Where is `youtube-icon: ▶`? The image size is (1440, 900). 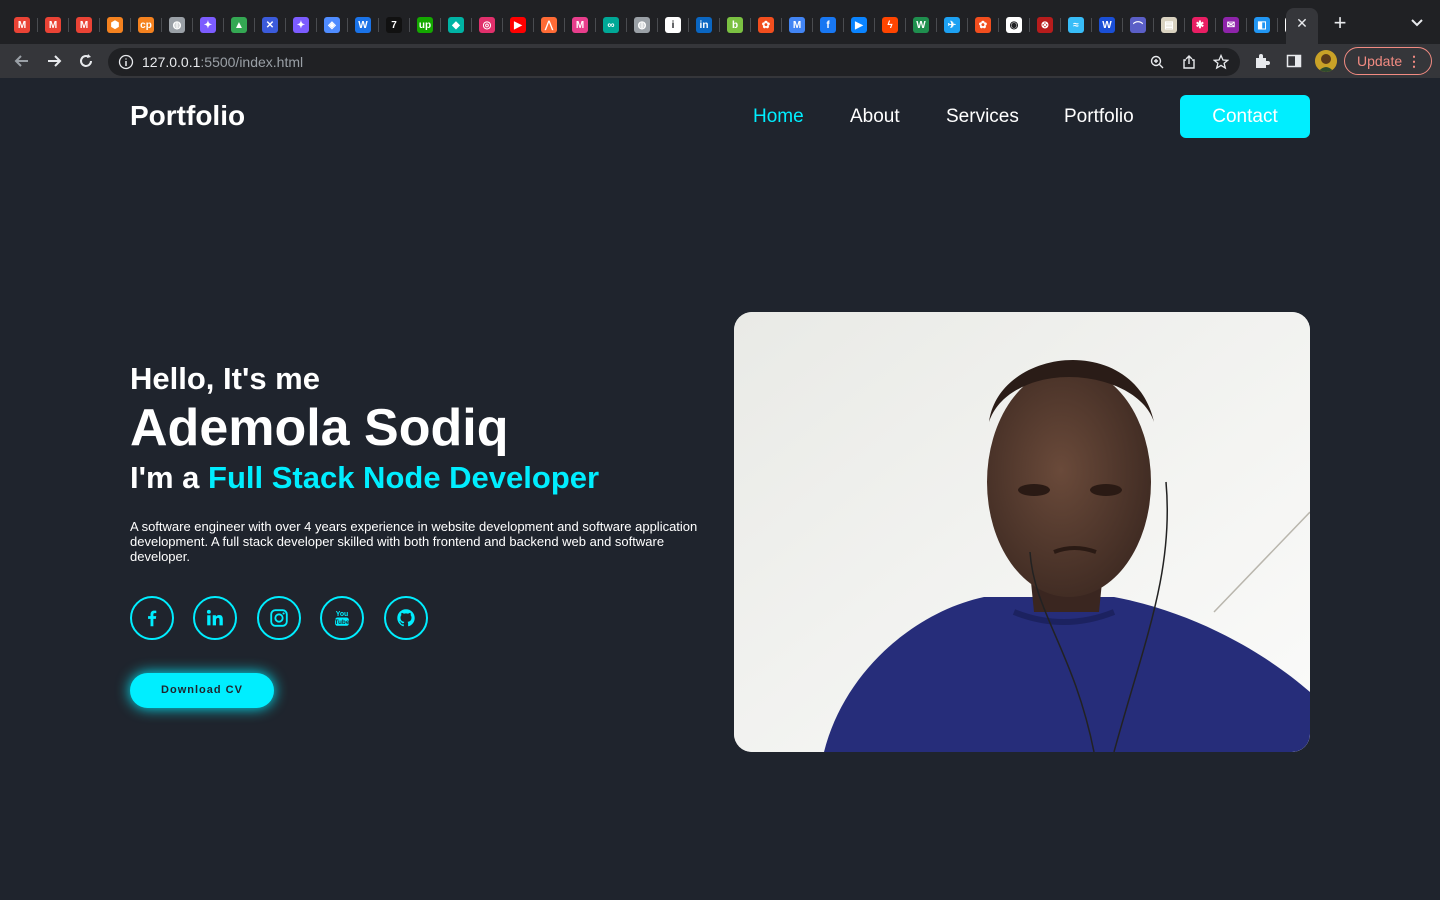 youtube-icon: ▶ is located at coordinates (522, 25).